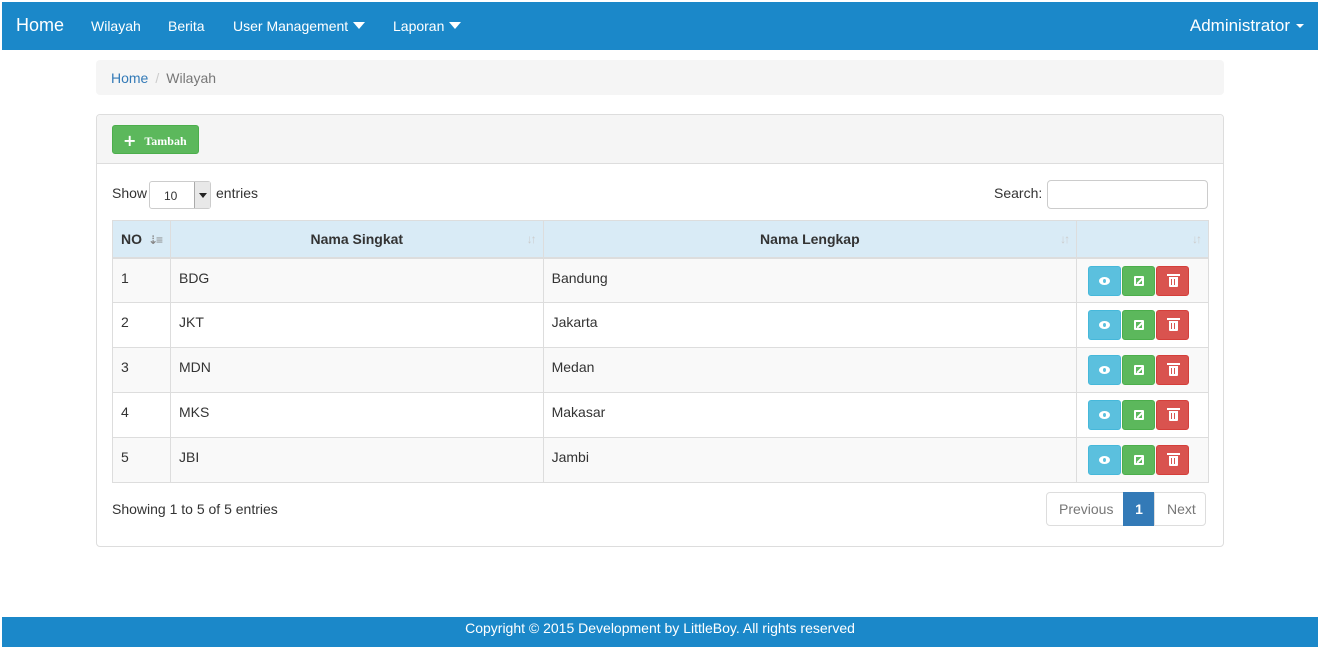 The image size is (1320, 649). Describe the element at coordinates (1127, 194) in the screenshot. I see `search-input` at that location.